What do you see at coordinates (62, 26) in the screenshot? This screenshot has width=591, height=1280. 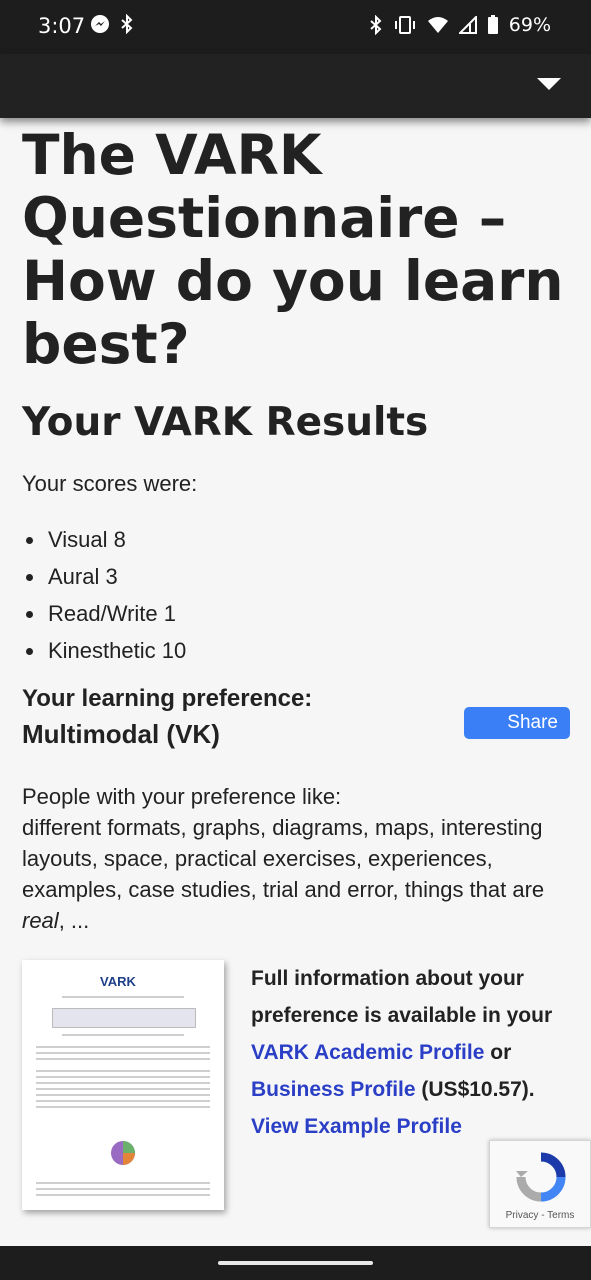 I see `status-time: 3:07` at bounding box center [62, 26].